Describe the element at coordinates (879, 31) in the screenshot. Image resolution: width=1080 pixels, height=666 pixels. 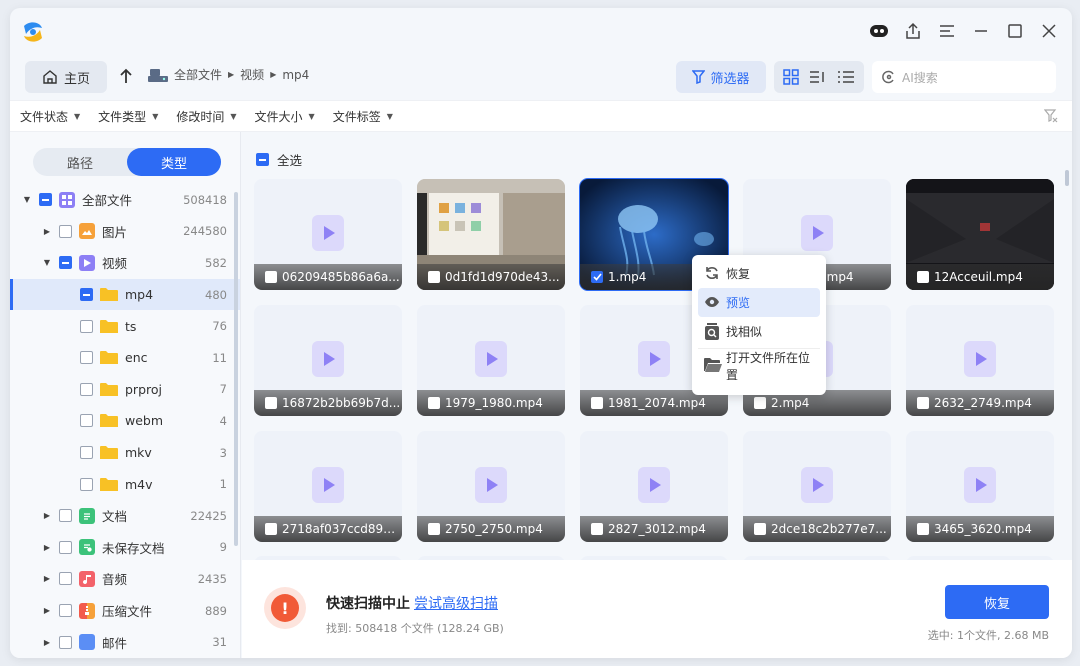
I see `assistant-robot-icon` at that location.